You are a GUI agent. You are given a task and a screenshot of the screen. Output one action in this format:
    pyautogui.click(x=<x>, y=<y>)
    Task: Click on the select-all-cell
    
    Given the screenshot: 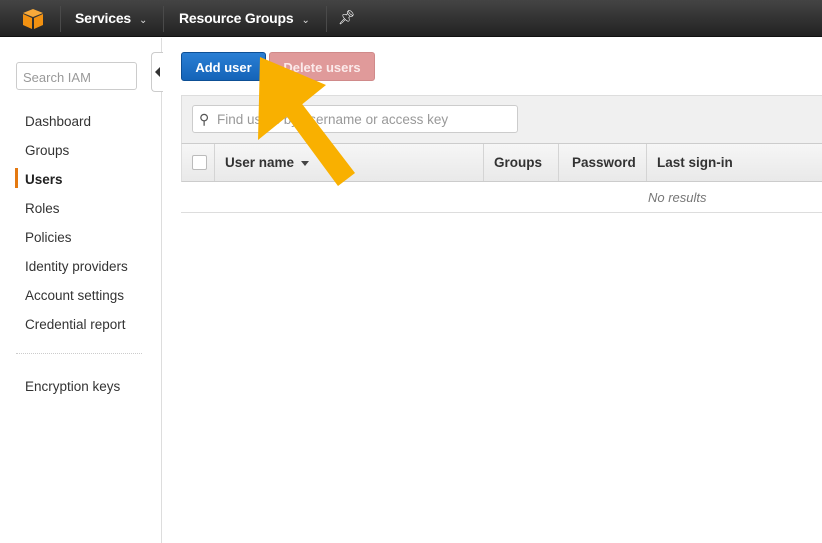 What is the action you would take?
    pyautogui.click(x=198, y=162)
    